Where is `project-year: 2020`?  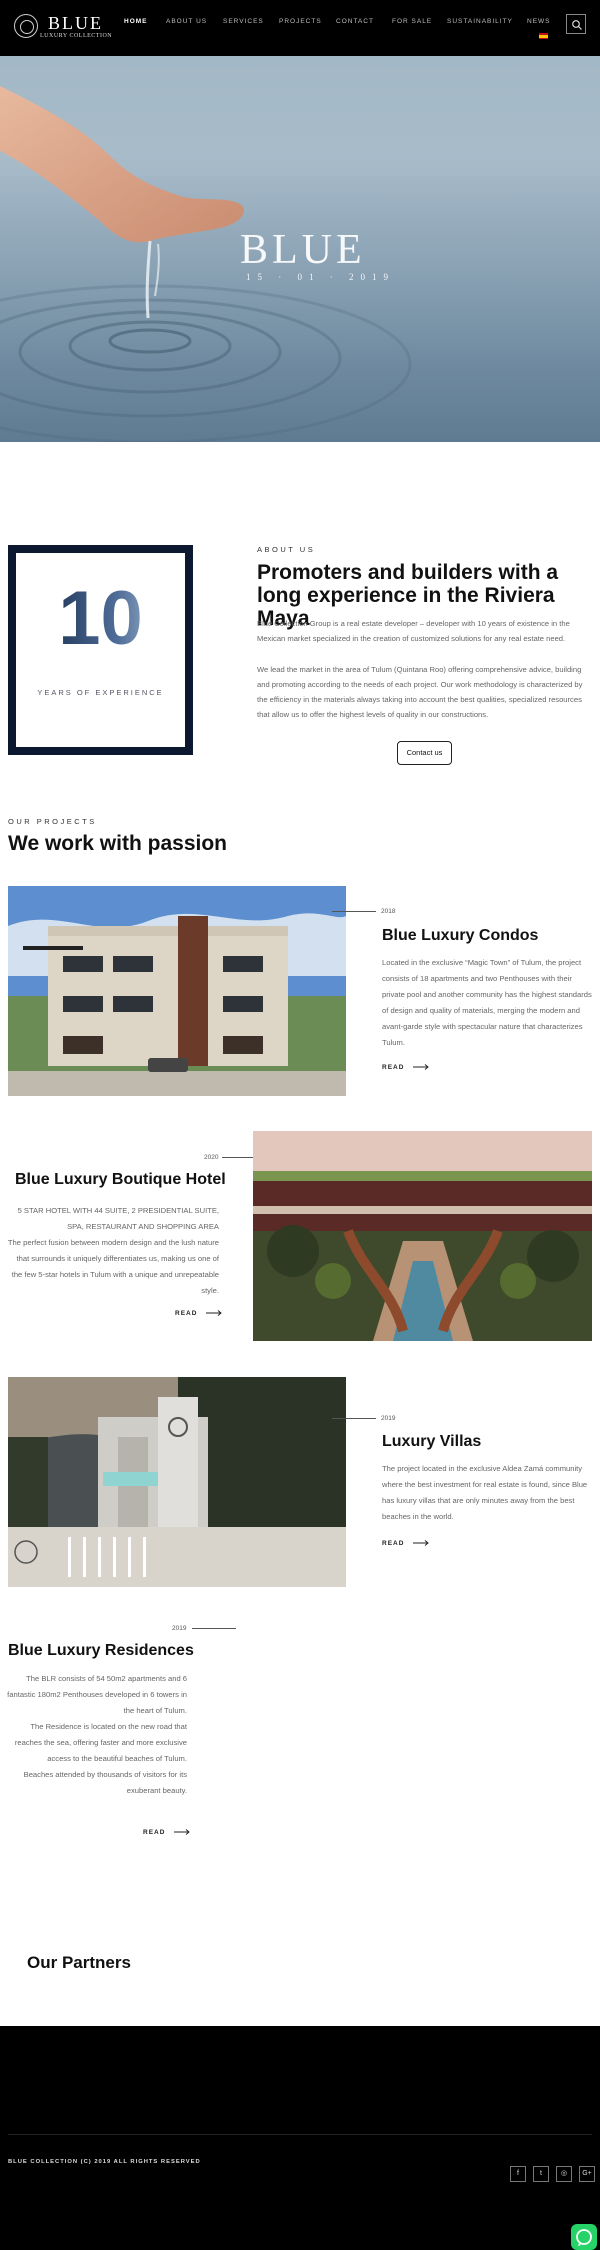
project-year: 2020 is located at coordinates (211, 1157).